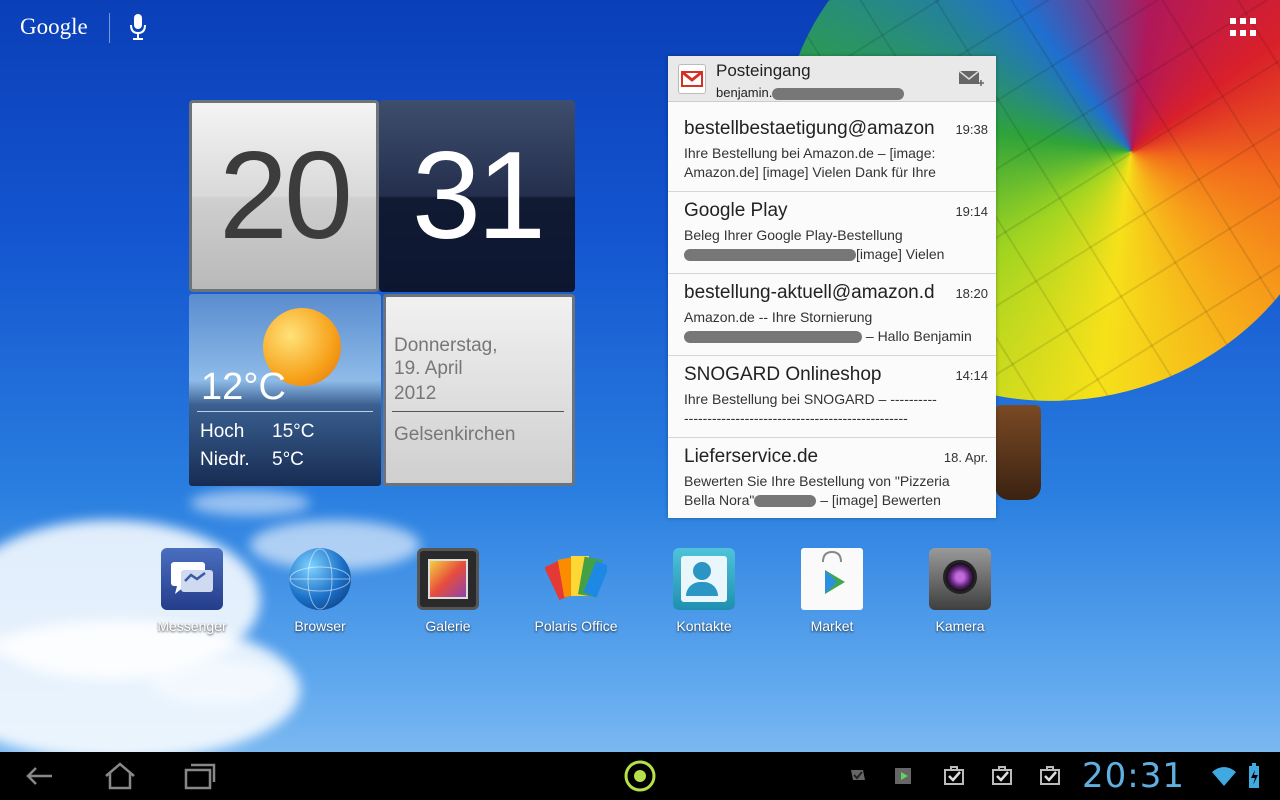  What do you see at coordinates (222, 431) in the screenshot?
I see `high-label: Hoch` at bounding box center [222, 431].